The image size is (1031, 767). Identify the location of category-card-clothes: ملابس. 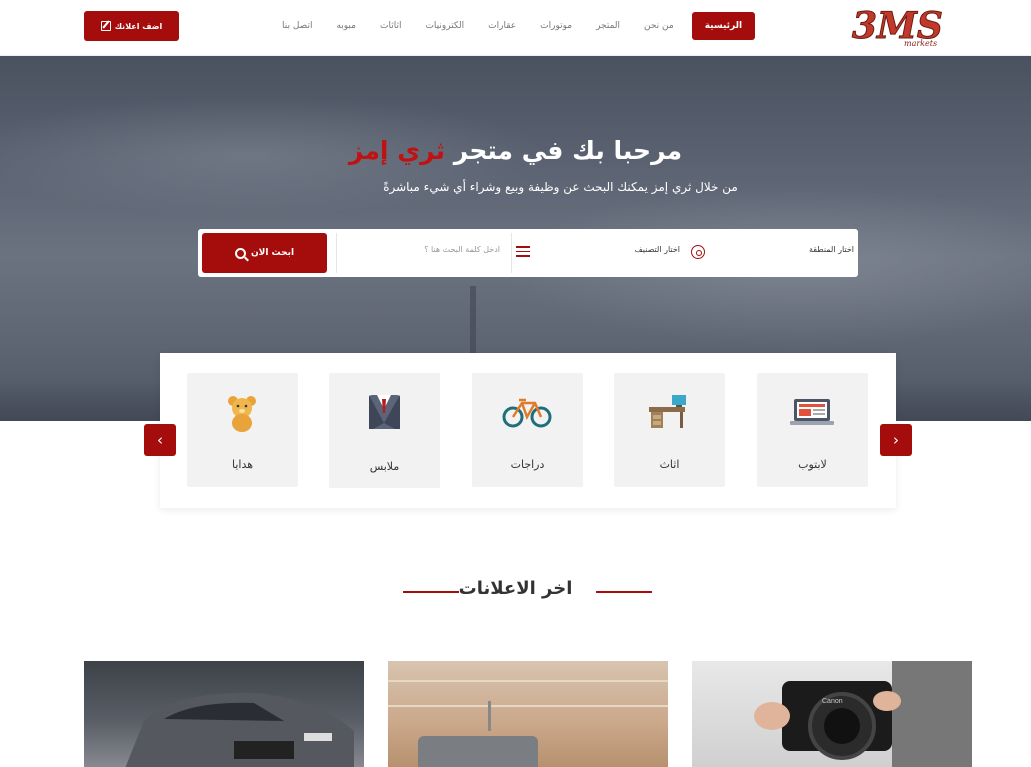
(384, 430).